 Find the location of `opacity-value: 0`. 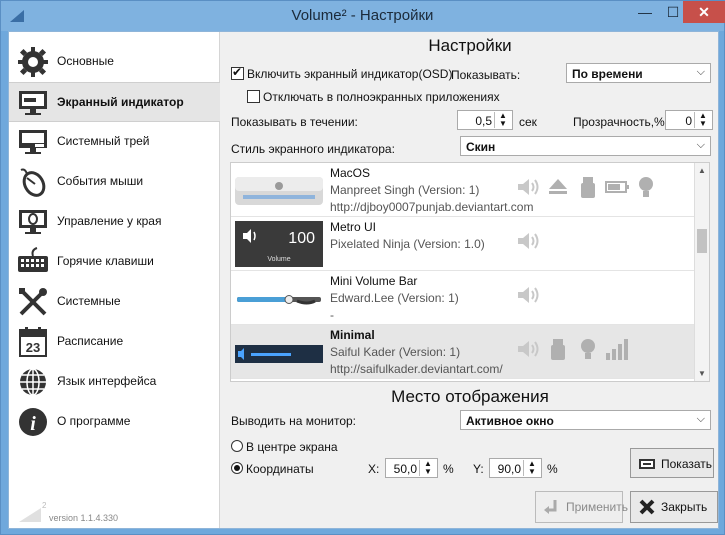

opacity-value: 0 is located at coordinates (688, 121).